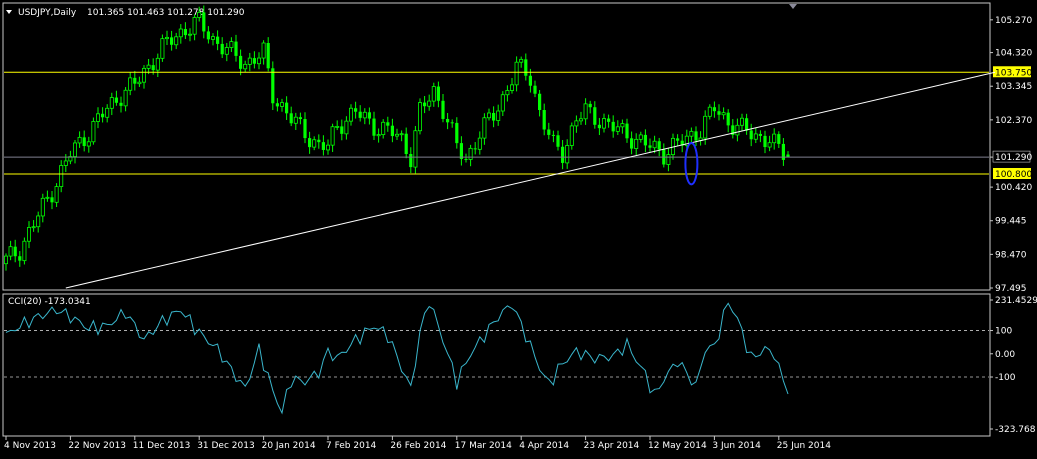 The width and height of the screenshot is (1037, 459). What do you see at coordinates (1011, 222) in the screenshot?
I see `price-tick-label: 99.445` at bounding box center [1011, 222].